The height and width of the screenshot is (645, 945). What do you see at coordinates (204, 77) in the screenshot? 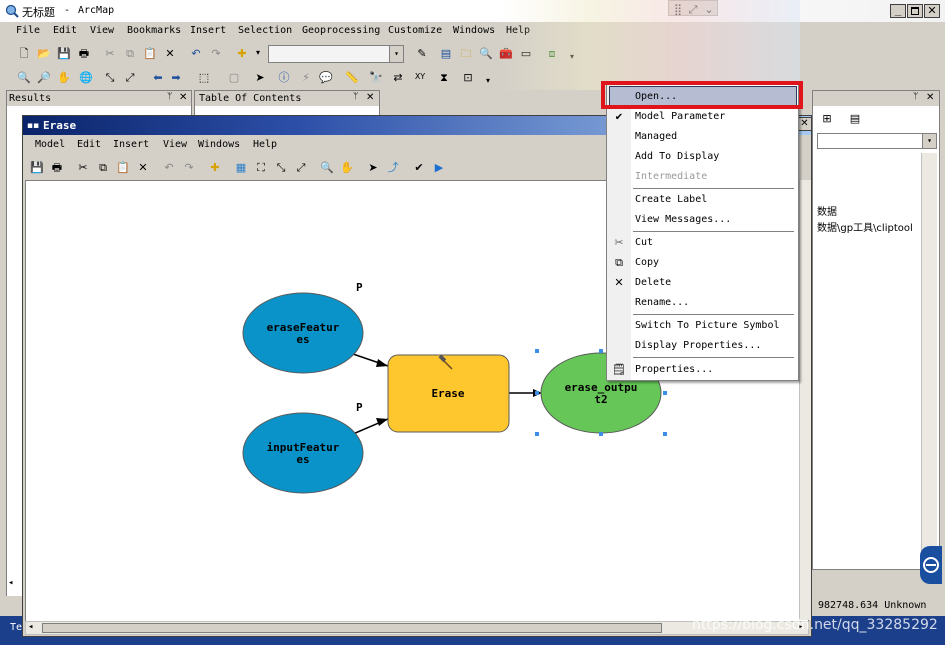
I see `select-features-icon: ⬚` at bounding box center [204, 77].